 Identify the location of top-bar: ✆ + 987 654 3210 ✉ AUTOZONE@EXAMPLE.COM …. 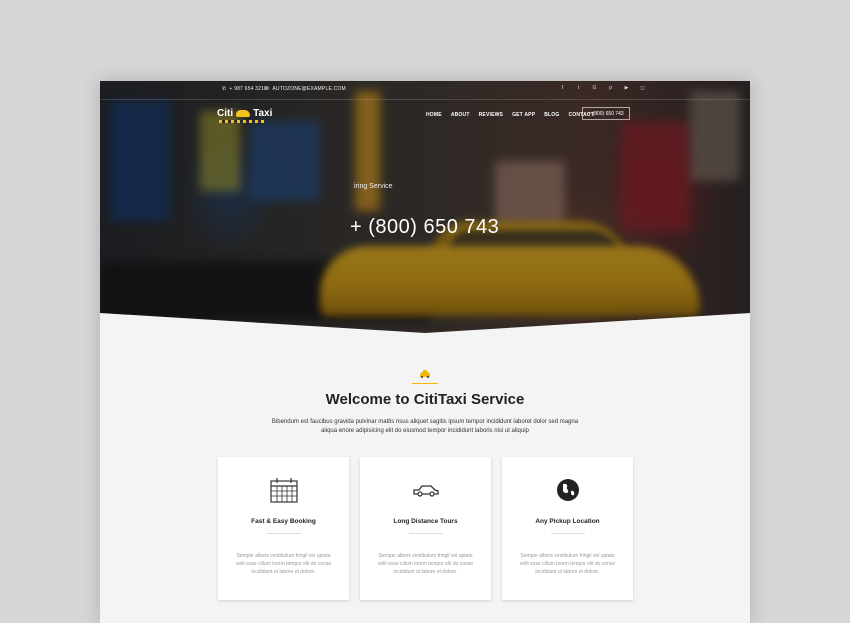
(425, 90).